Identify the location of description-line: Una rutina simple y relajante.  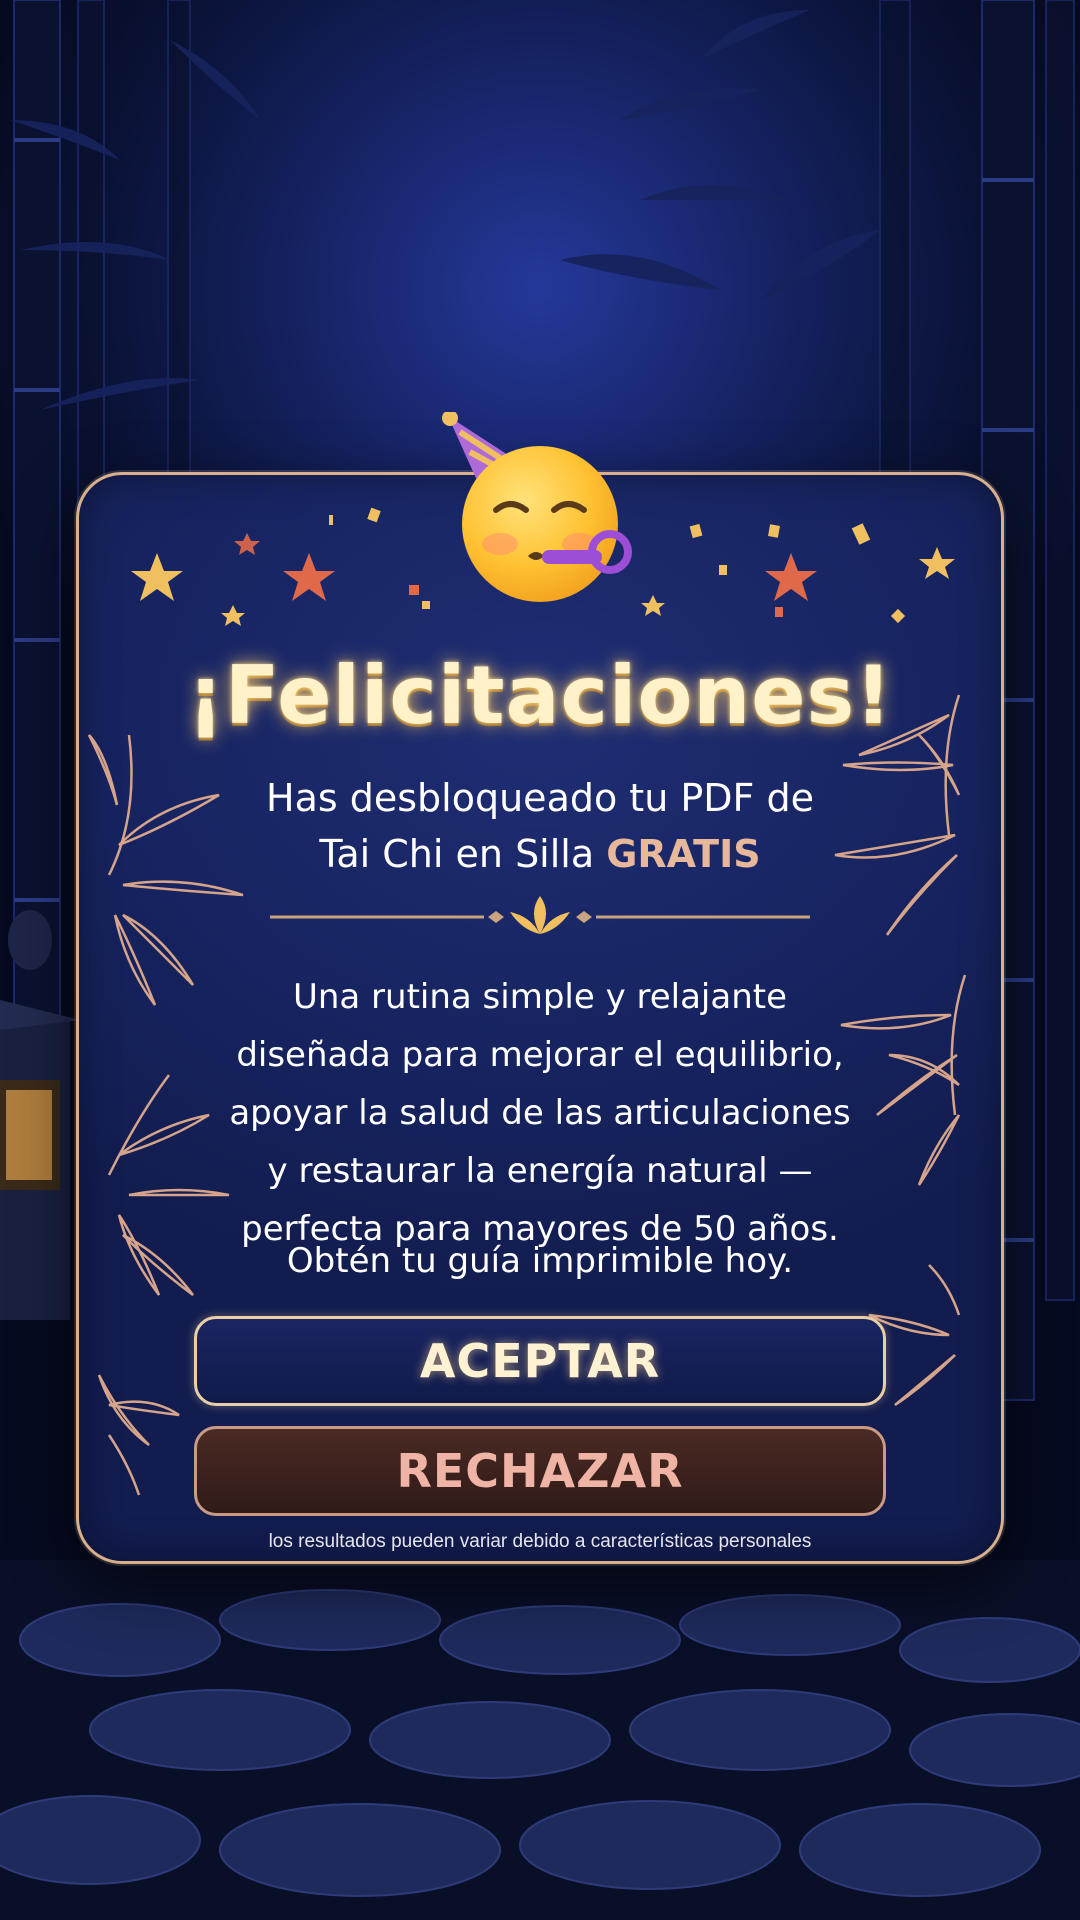
(540, 997).